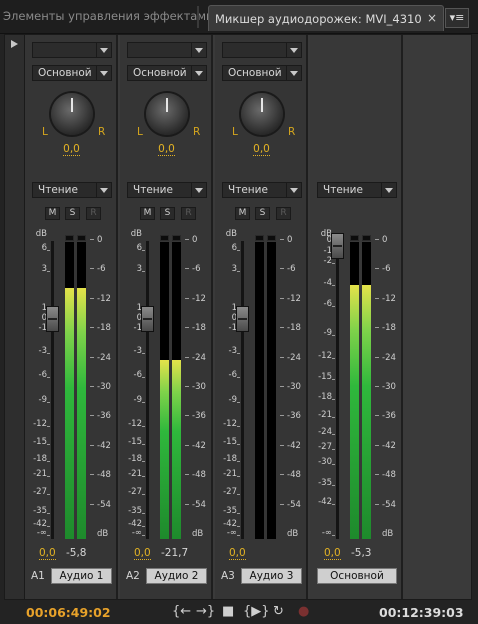  I want to click on track-name: Аудио 1, so click(81, 576).